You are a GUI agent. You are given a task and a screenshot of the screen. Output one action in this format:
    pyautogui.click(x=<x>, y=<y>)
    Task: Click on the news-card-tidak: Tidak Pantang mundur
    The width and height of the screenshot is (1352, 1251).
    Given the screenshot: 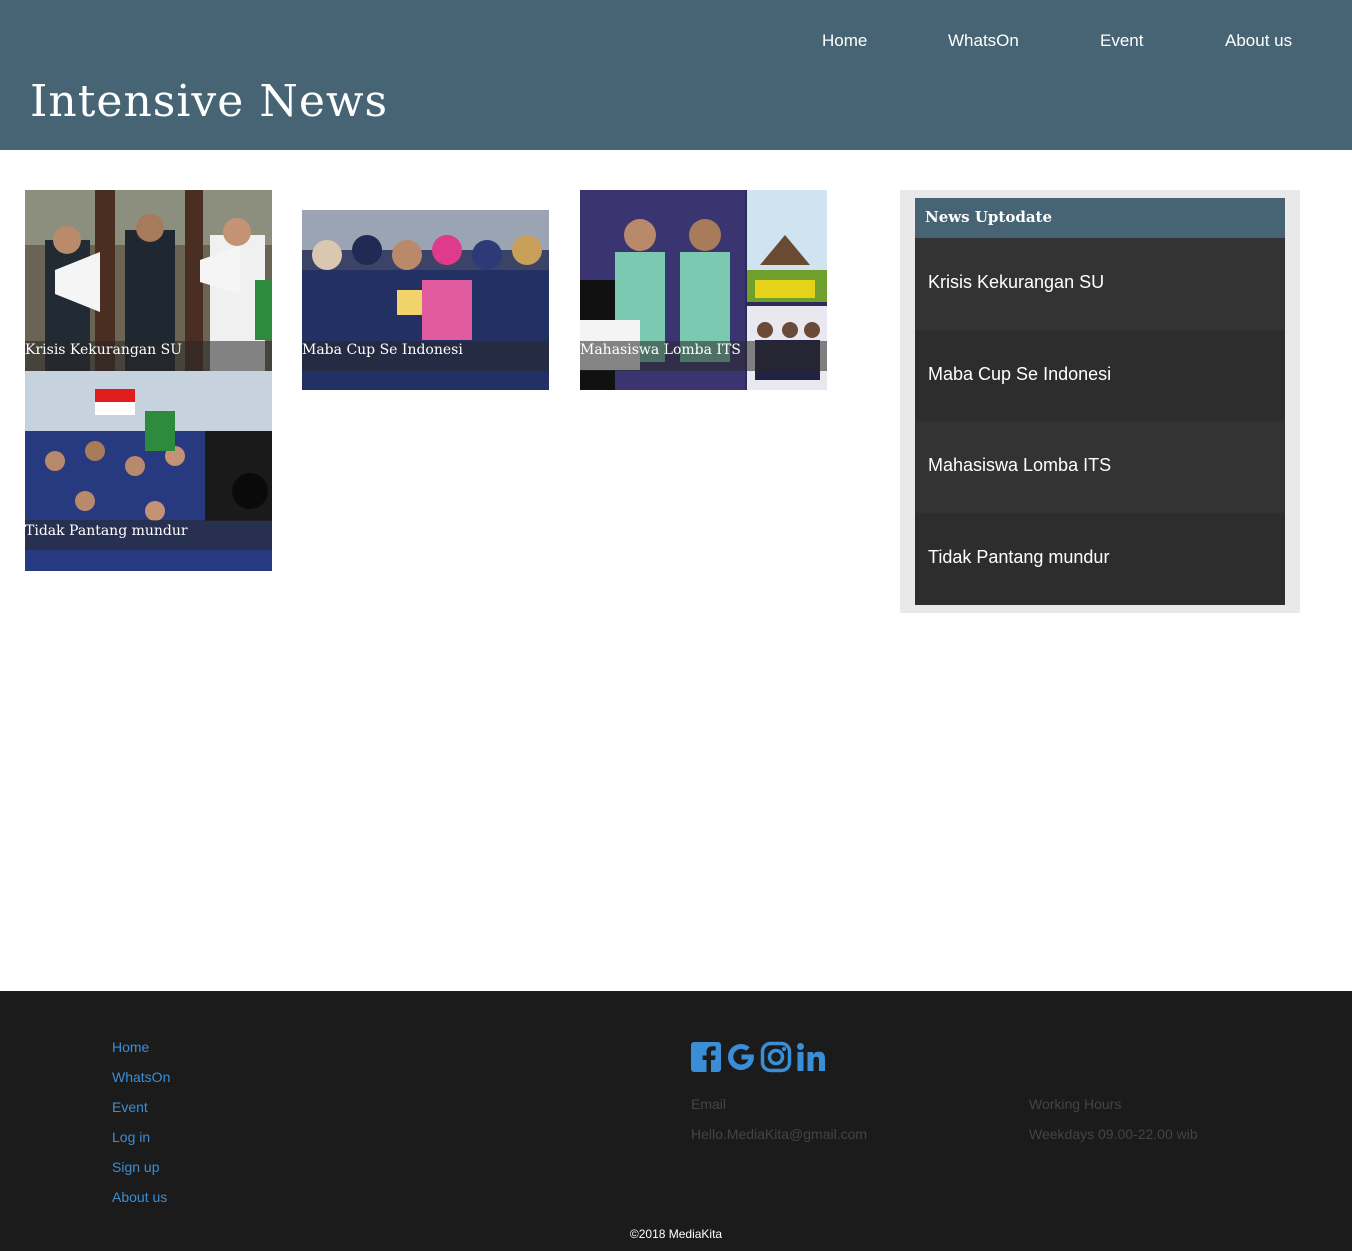 What is the action you would take?
    pyautogui.click(x=148, y=471)
    